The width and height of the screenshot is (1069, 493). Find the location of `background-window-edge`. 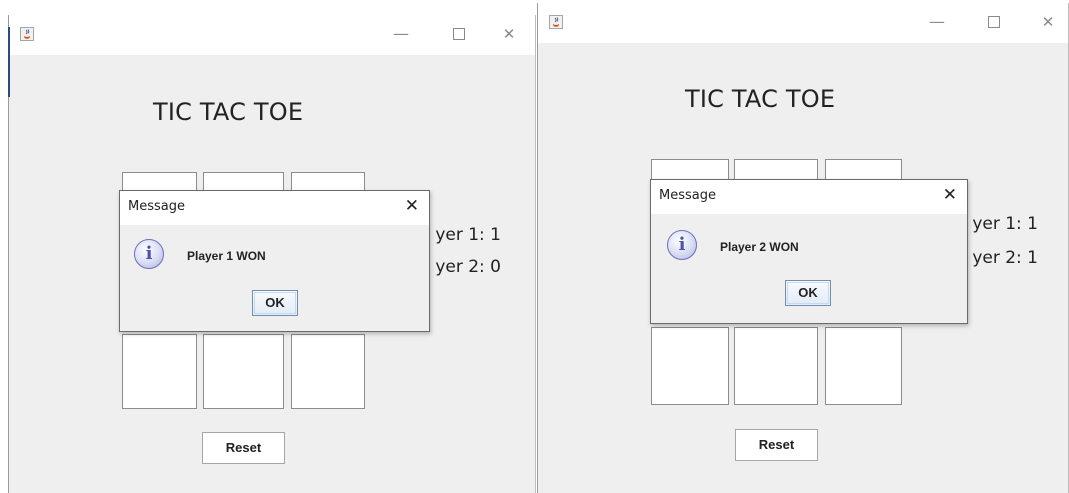

background-window-edge is located at coordinates (9, 62).